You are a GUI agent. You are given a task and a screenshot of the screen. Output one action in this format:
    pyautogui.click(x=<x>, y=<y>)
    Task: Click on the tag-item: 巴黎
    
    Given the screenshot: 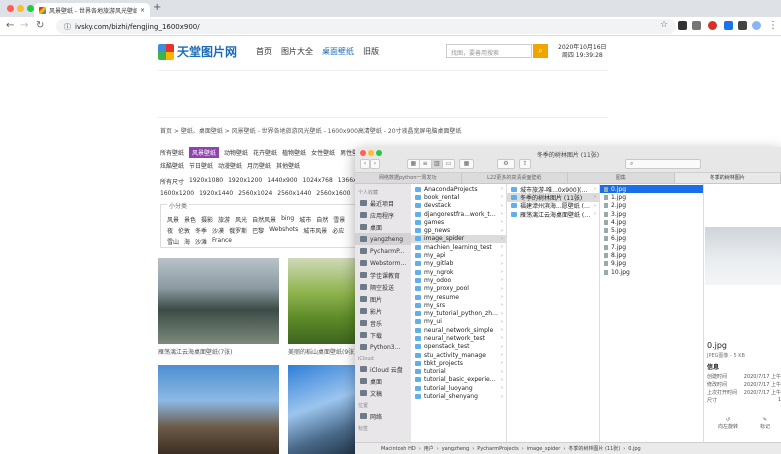 What is the action you would take?
    pyautogui.click(x=258, y=230)
    